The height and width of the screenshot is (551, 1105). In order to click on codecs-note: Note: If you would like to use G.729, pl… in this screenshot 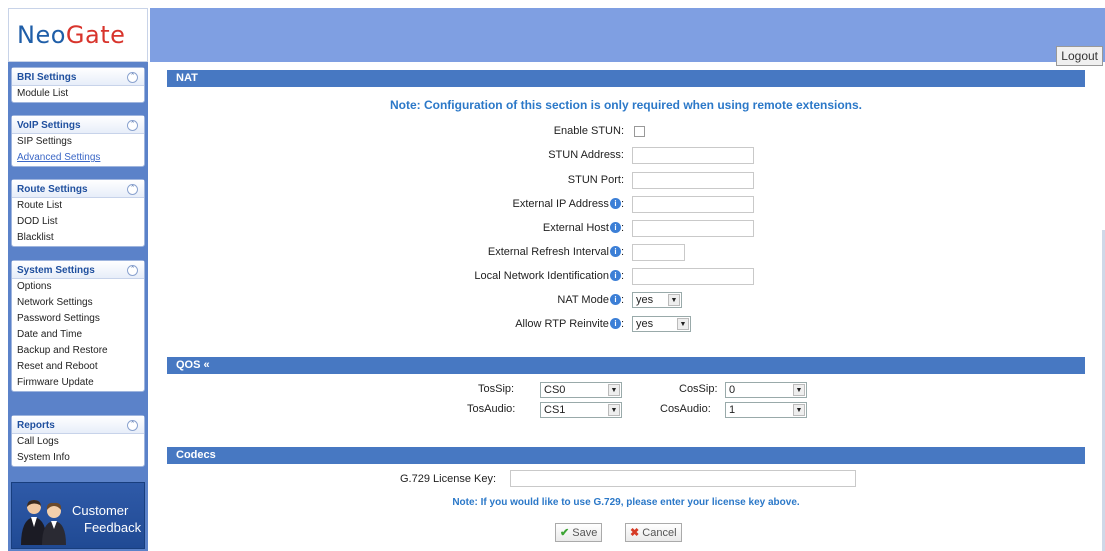, I will do `click(626, 502)`.